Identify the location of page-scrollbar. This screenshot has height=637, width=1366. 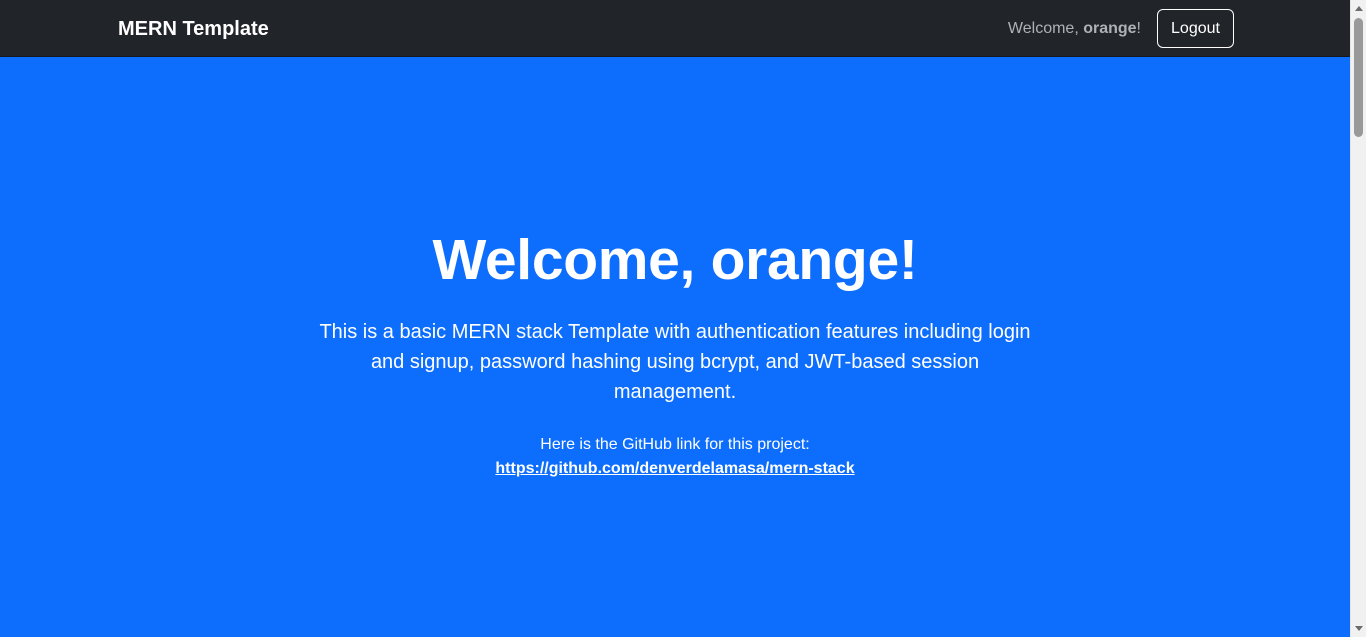
(1358, 318).